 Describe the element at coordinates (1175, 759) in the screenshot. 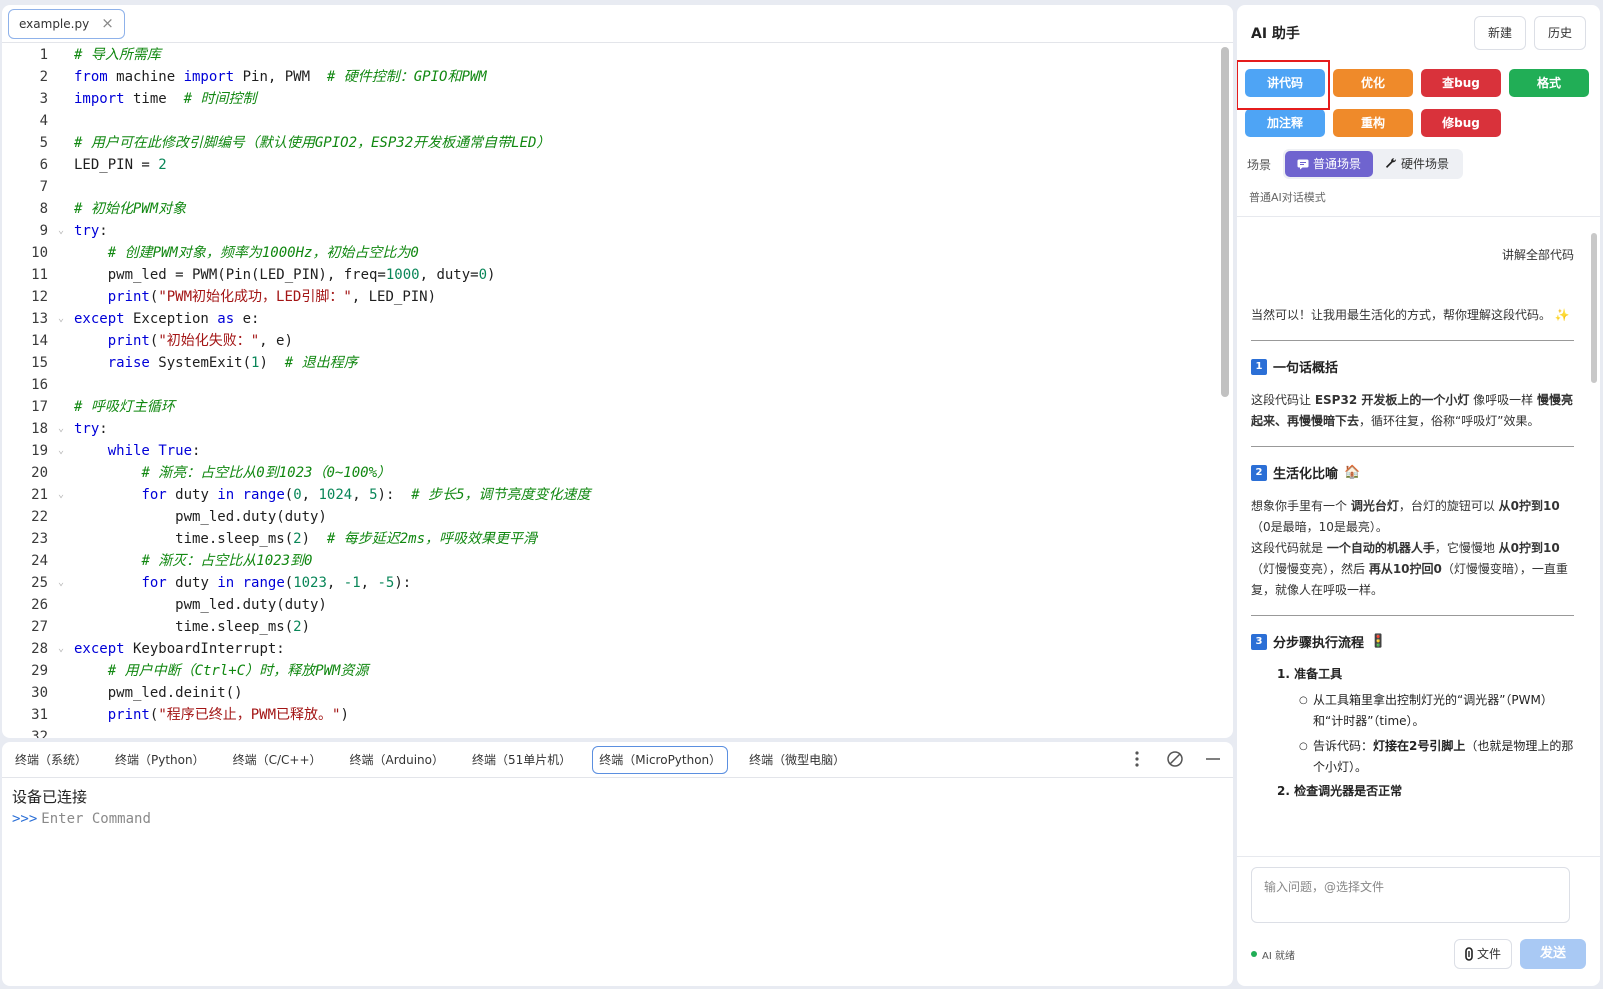

I see `clear-icon` at that location.